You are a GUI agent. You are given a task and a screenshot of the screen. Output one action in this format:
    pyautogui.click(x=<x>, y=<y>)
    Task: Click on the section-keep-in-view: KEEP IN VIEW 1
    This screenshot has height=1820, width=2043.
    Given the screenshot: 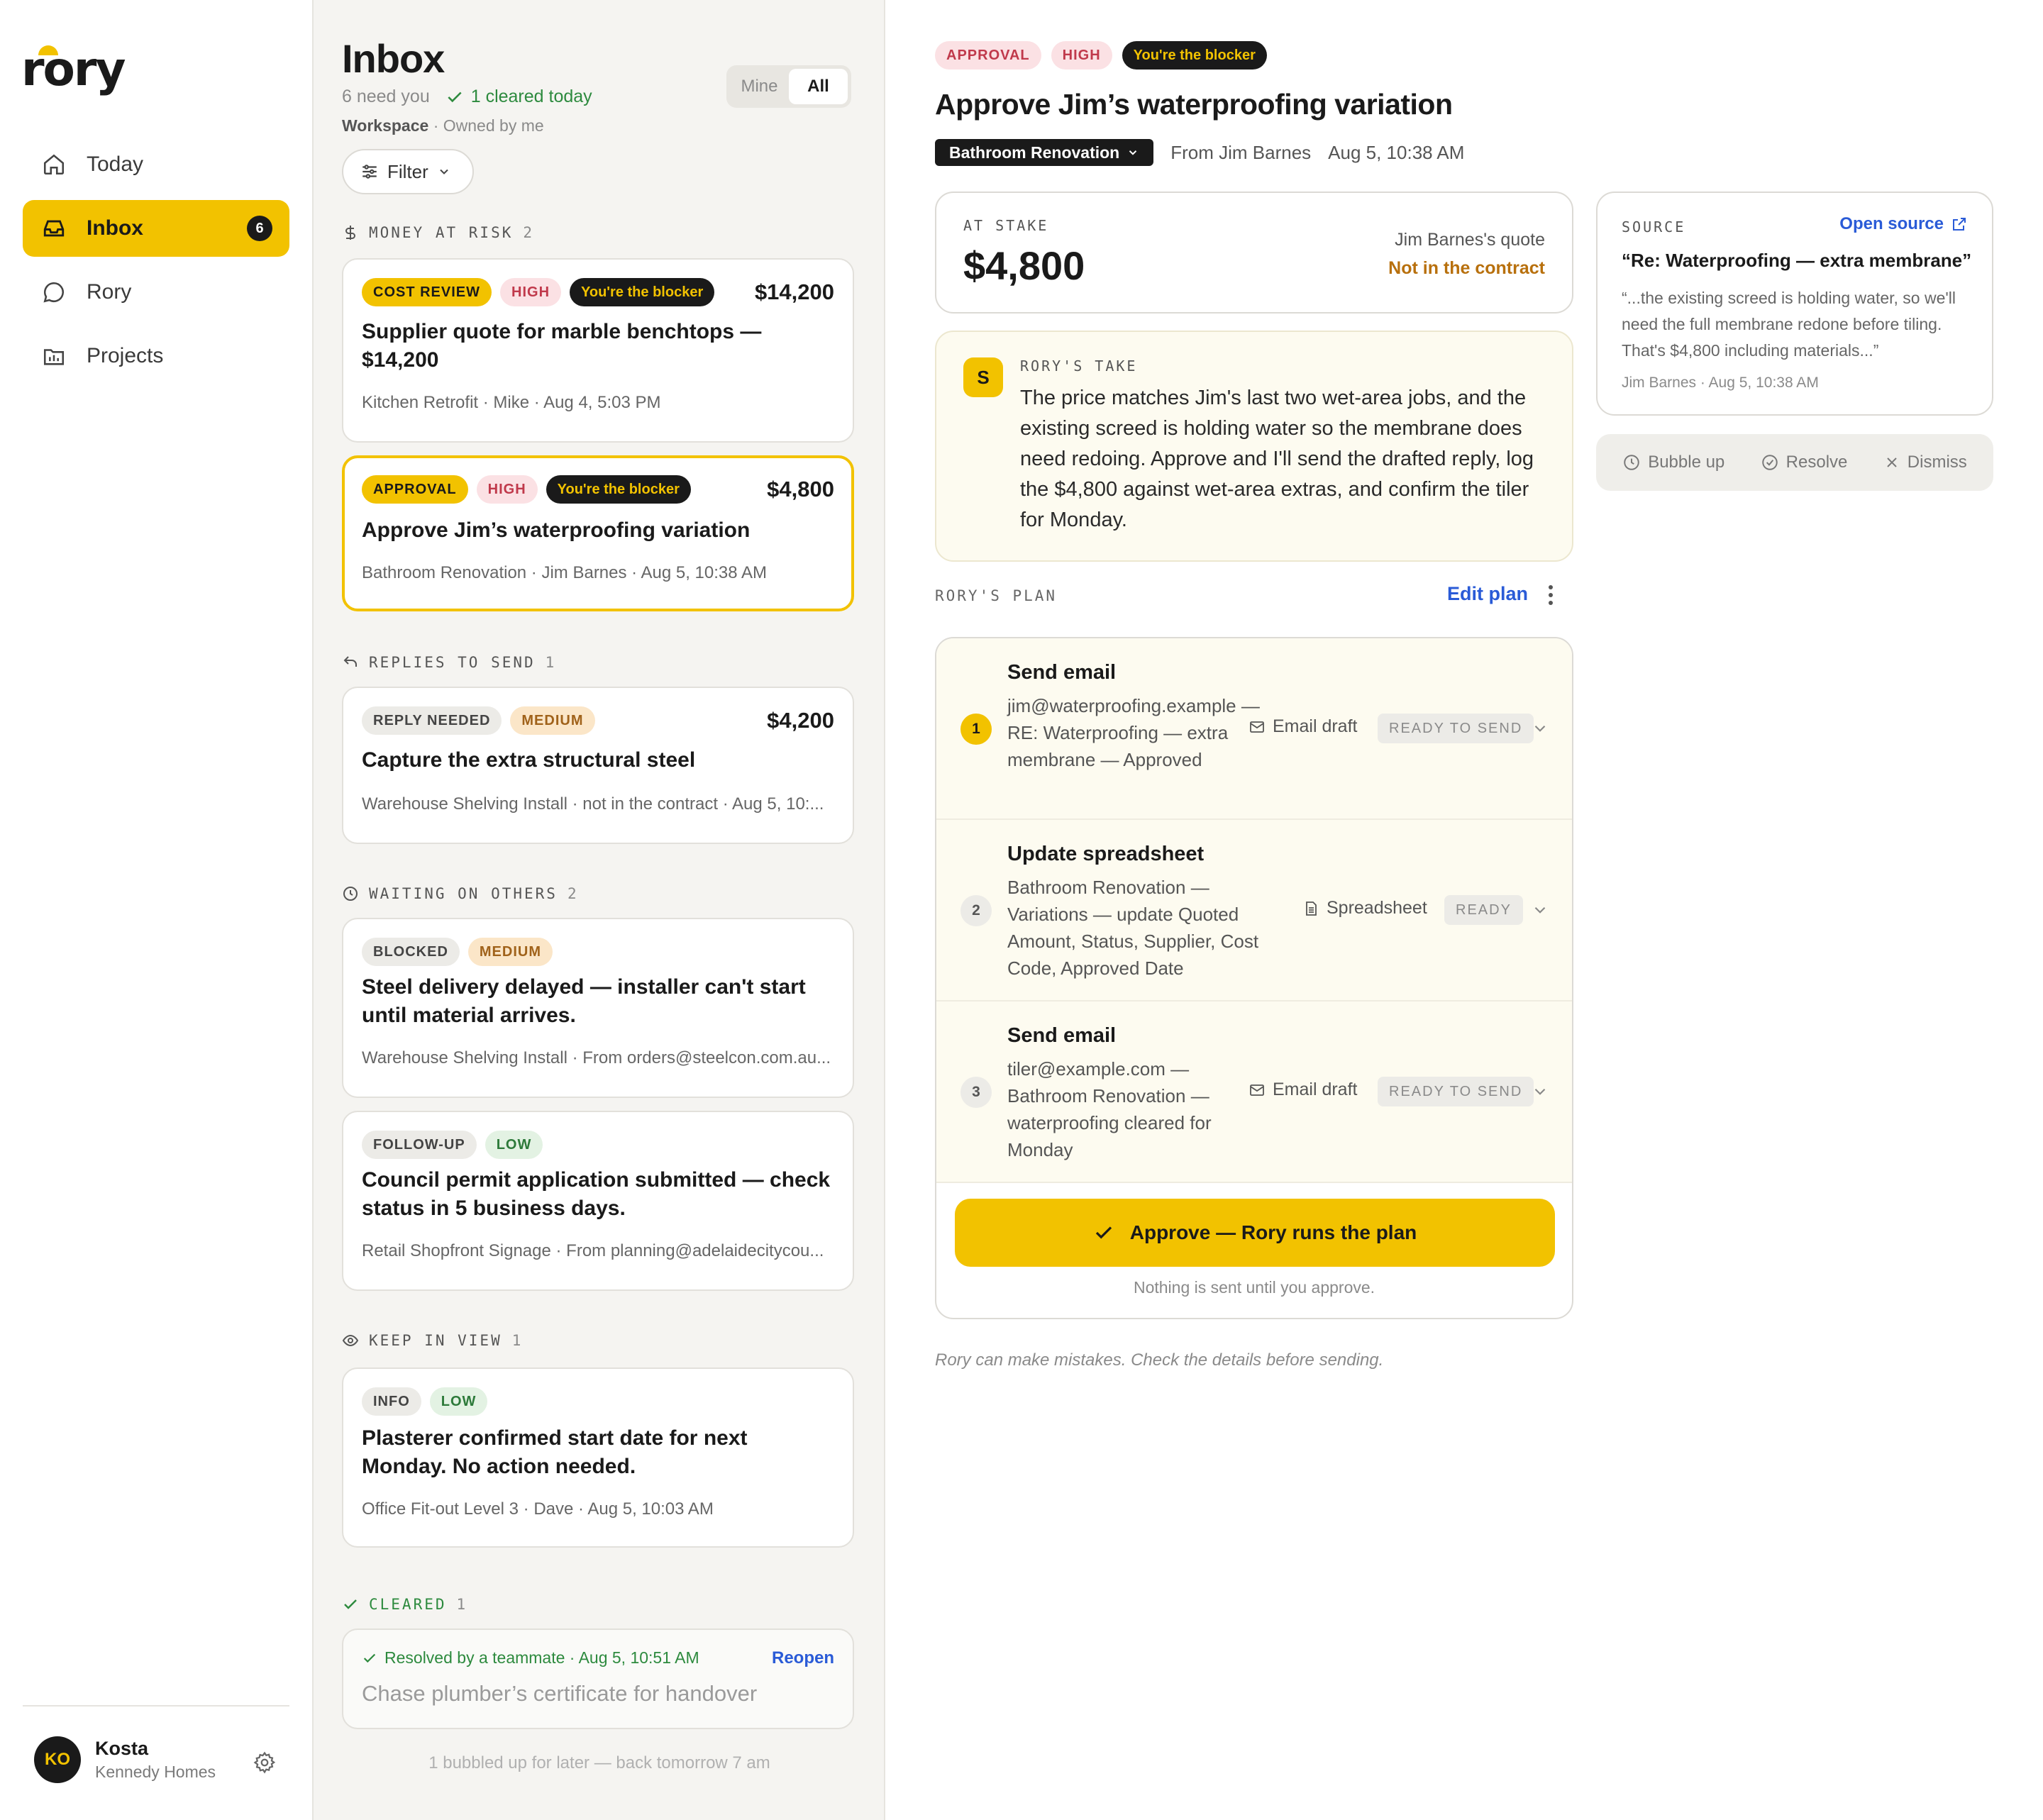 What is the action you would take?
    pyautogui.click(x=432, y=1341)
    